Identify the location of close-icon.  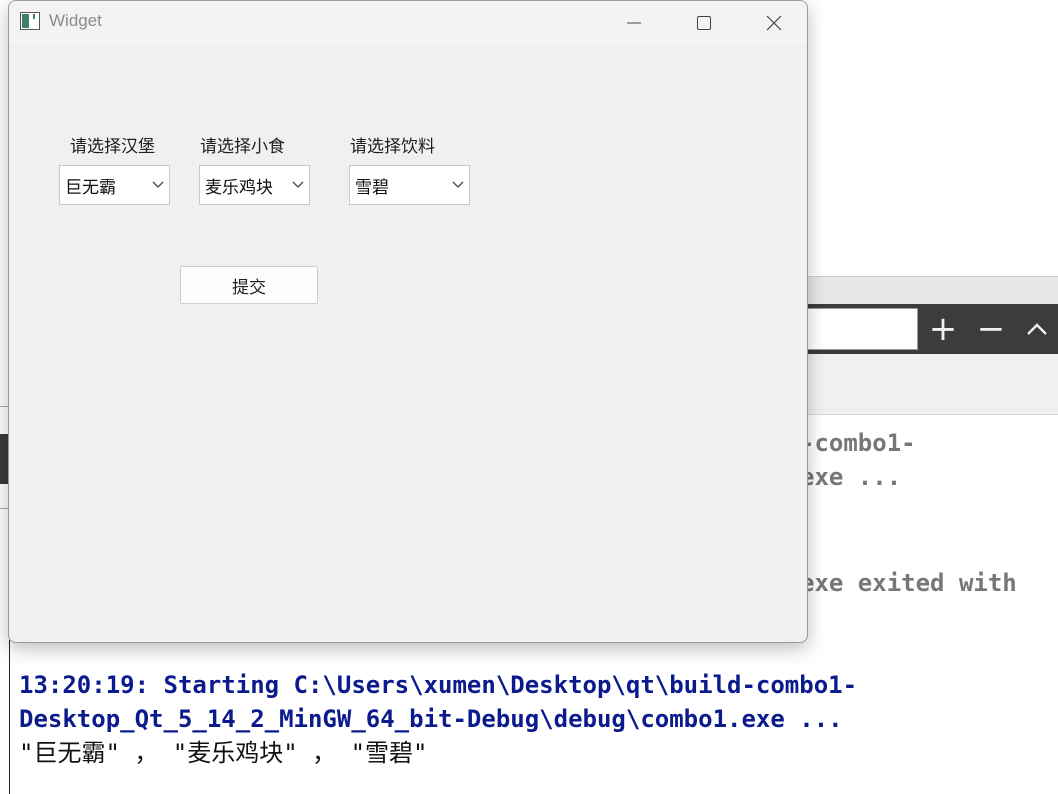
(774, 23).